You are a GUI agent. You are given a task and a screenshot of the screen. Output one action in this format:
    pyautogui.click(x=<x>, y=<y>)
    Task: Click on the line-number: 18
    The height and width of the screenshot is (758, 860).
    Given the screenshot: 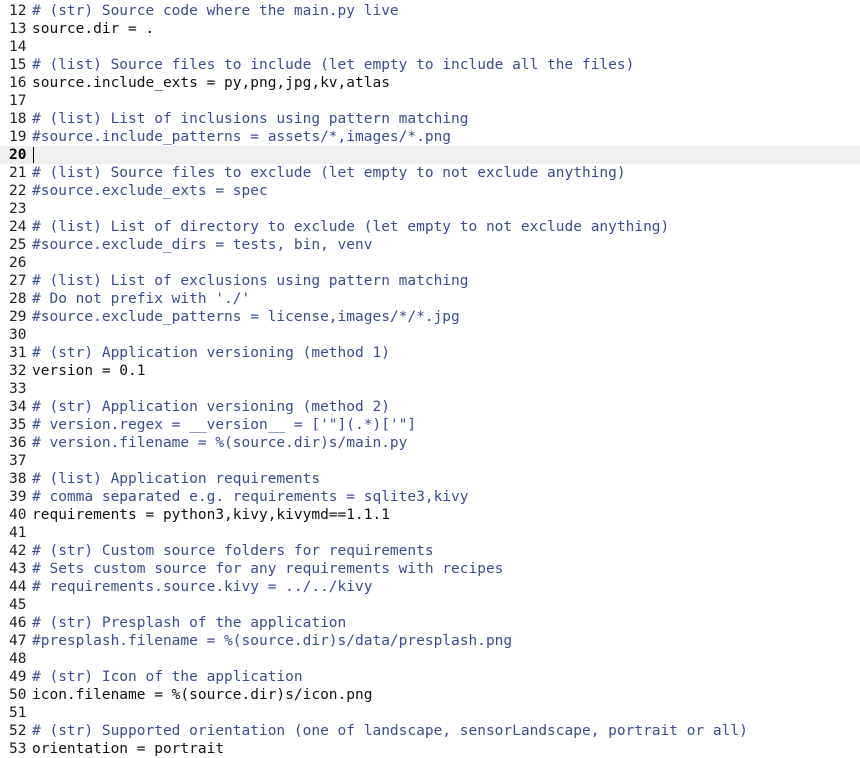 What is the action you would take?
    pyautogui.click(x=18, y=119)
    